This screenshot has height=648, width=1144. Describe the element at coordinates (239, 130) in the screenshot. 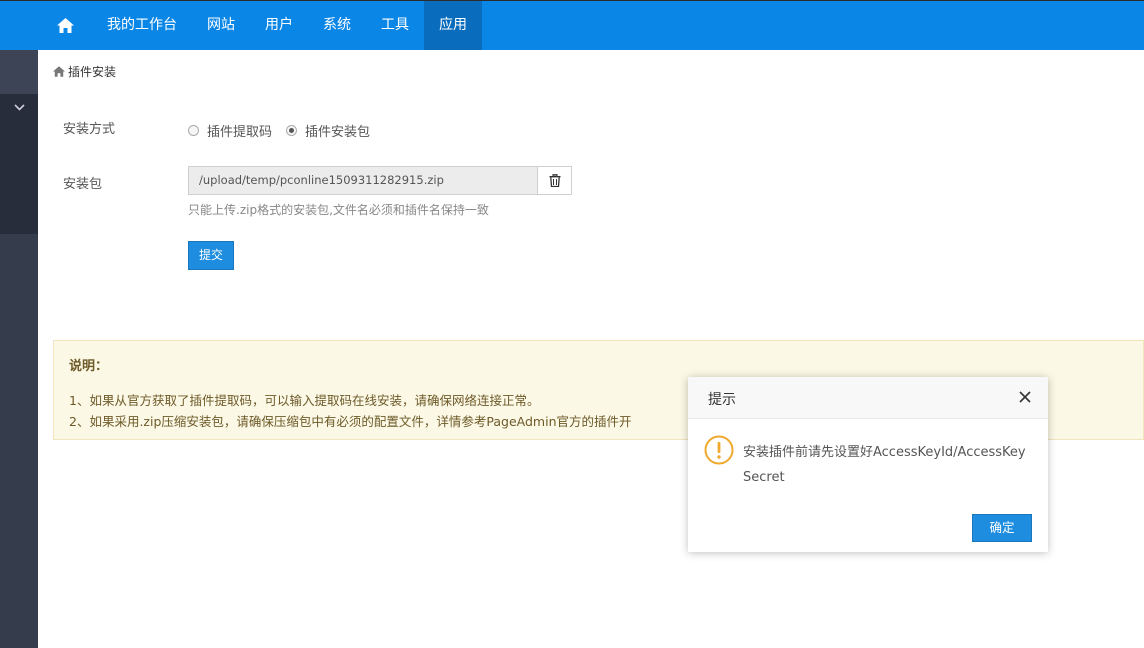

I see `radio-extract-code-label: 插件提取码` at that location.